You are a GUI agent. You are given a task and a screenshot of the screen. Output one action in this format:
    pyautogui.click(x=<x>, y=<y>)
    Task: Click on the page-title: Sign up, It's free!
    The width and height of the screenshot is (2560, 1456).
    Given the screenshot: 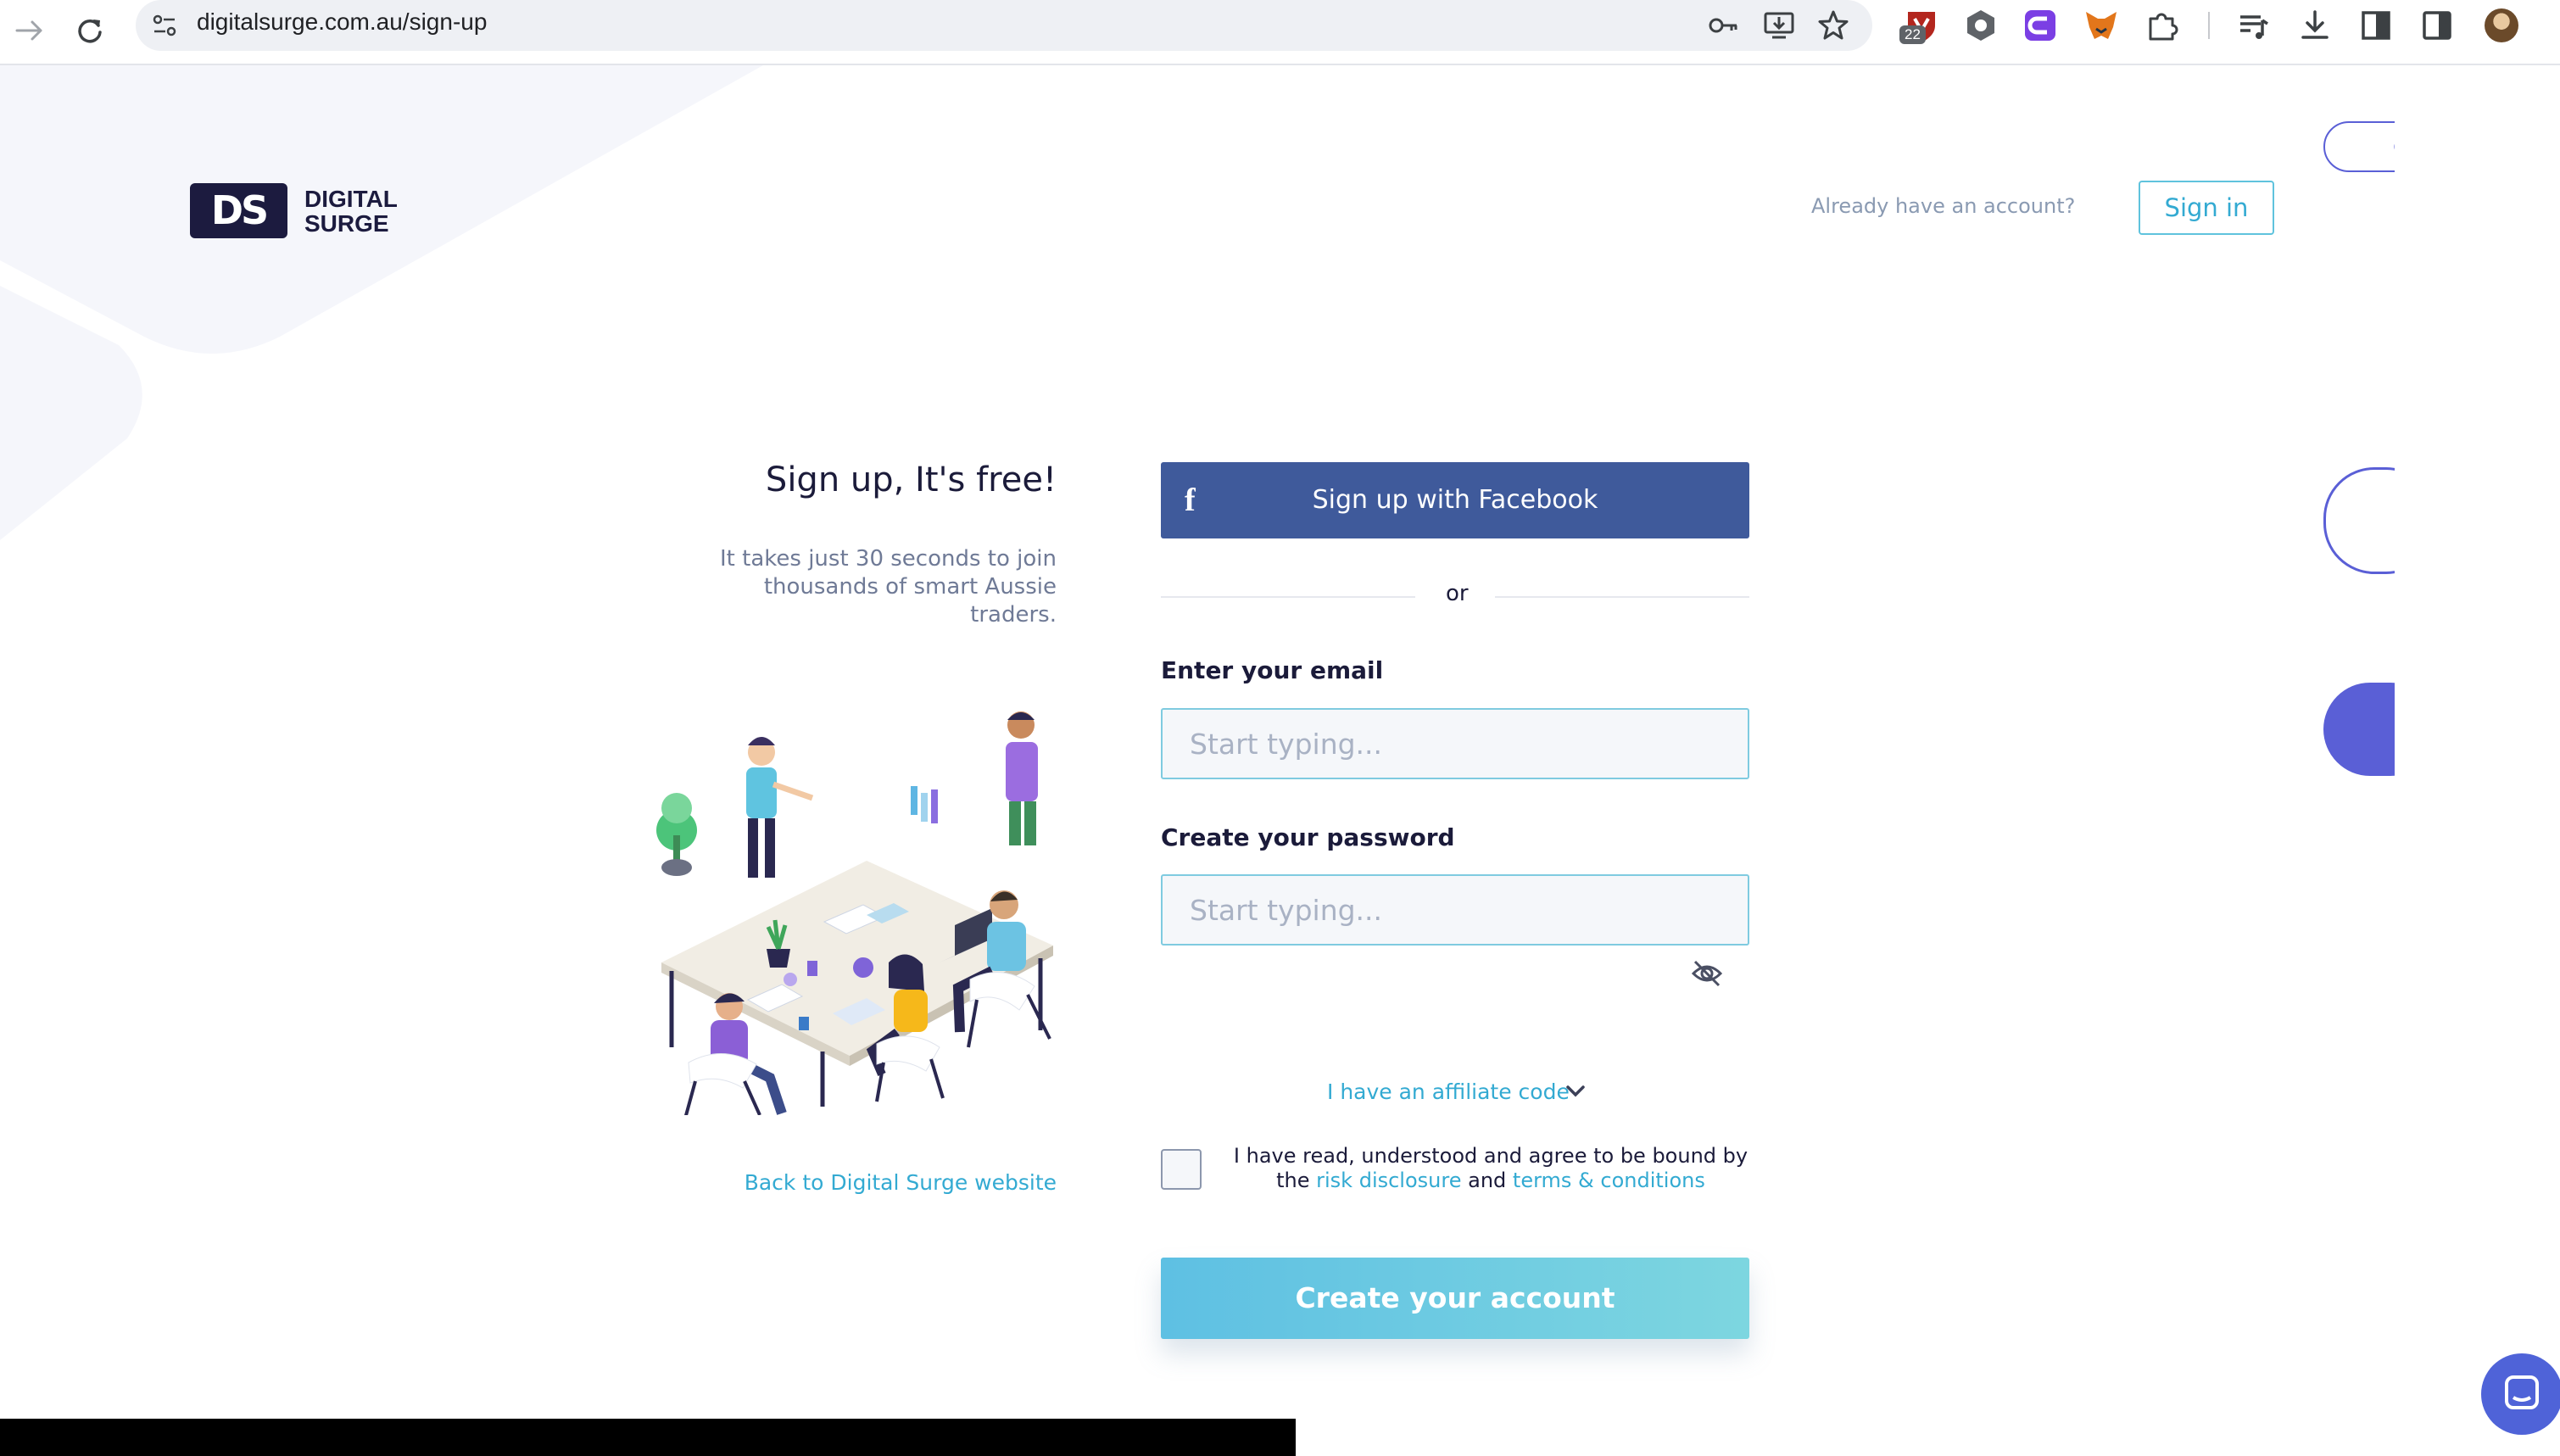 What is the action you would take?
    pyautogui.click(x=911, y=479)
    